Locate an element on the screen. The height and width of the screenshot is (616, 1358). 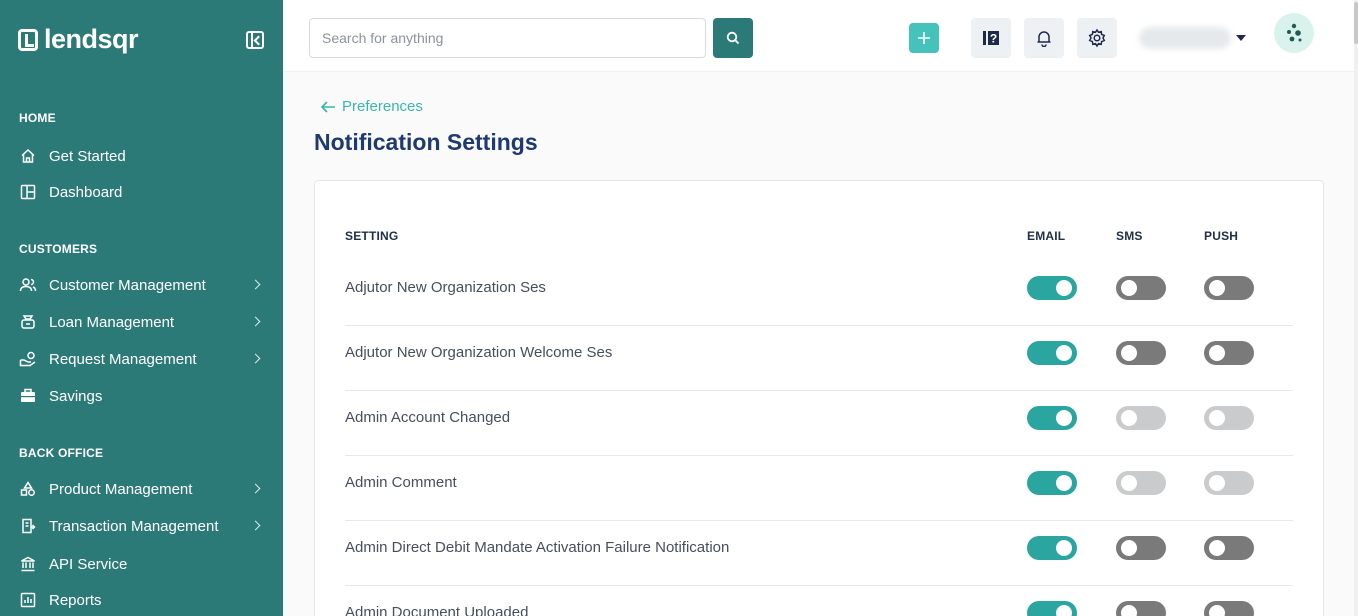
column-header-sms: SMS is located at coordinates (1129, 236).